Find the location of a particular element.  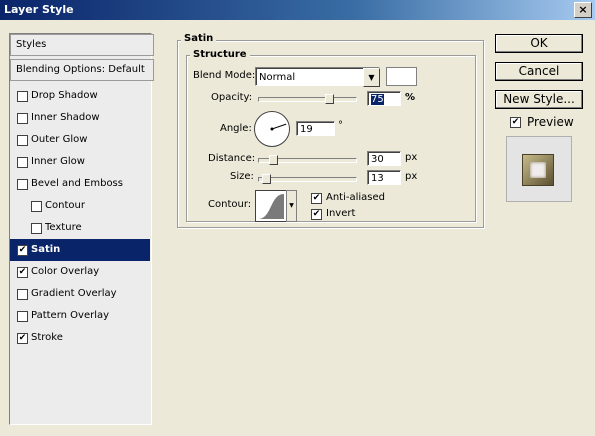

opacity-slider-thumb is located at coordinates (329, 99).